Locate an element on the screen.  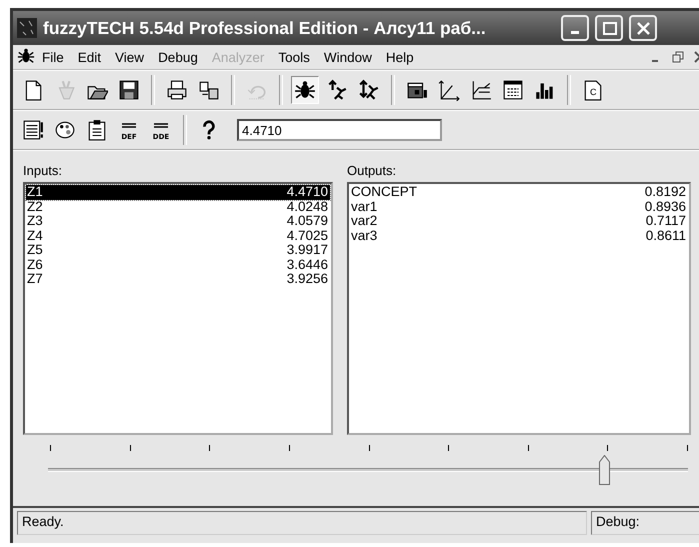
variable-value: 3.6446 is located at coordinates (307, 265).